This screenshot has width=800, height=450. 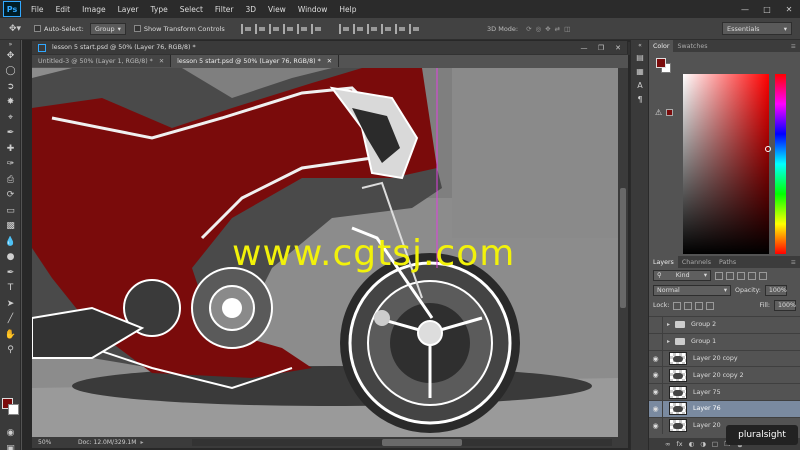 I want to click on tab-swatches: Swatches, so click(x=692, y=46).